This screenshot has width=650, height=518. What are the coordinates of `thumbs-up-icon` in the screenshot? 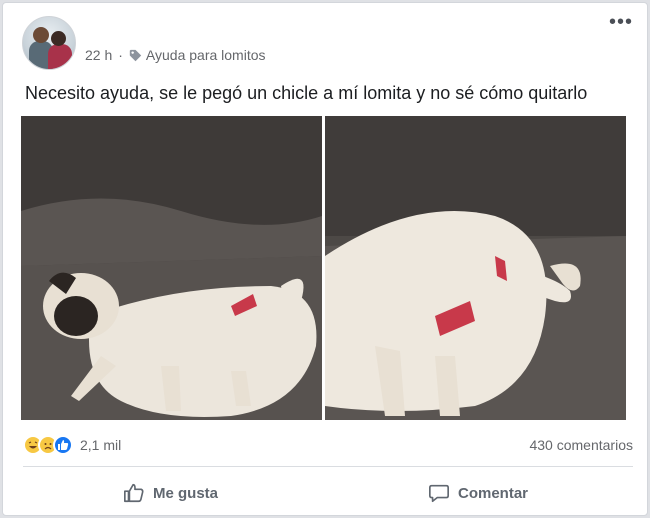 It's located at (134, 493).